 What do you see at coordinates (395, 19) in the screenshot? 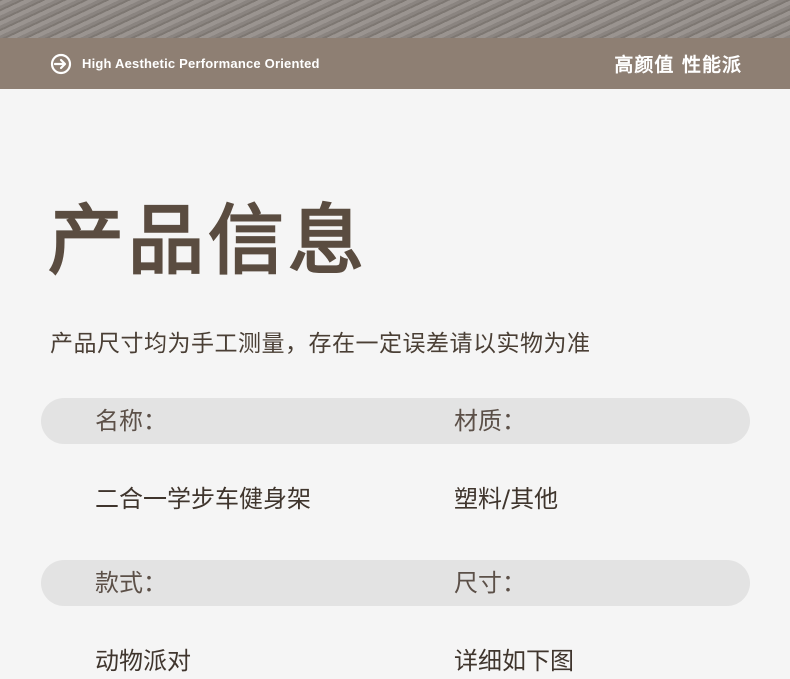
I see `top-texture-image` at bounding box center [395, 19].